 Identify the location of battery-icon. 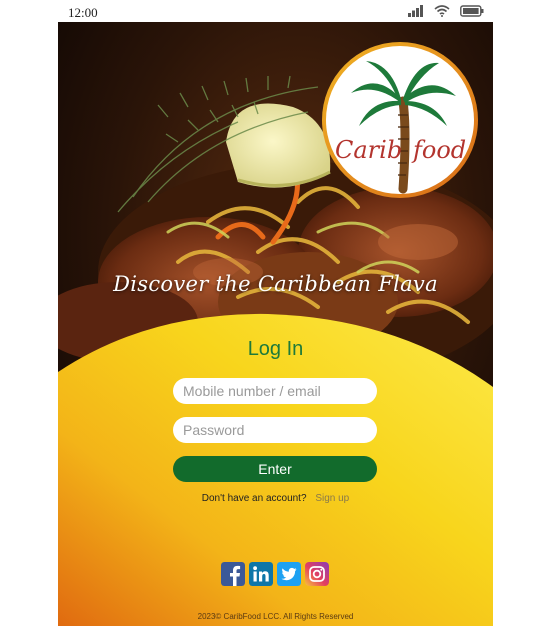
(472, 11).